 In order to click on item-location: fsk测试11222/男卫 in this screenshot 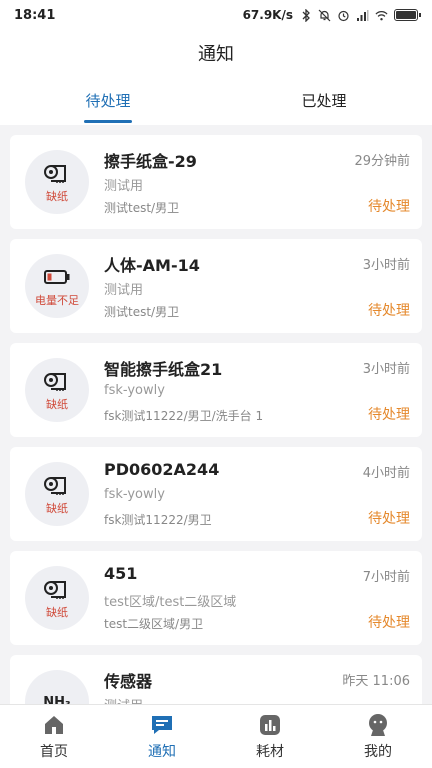, I will do `click(158, 520)`.